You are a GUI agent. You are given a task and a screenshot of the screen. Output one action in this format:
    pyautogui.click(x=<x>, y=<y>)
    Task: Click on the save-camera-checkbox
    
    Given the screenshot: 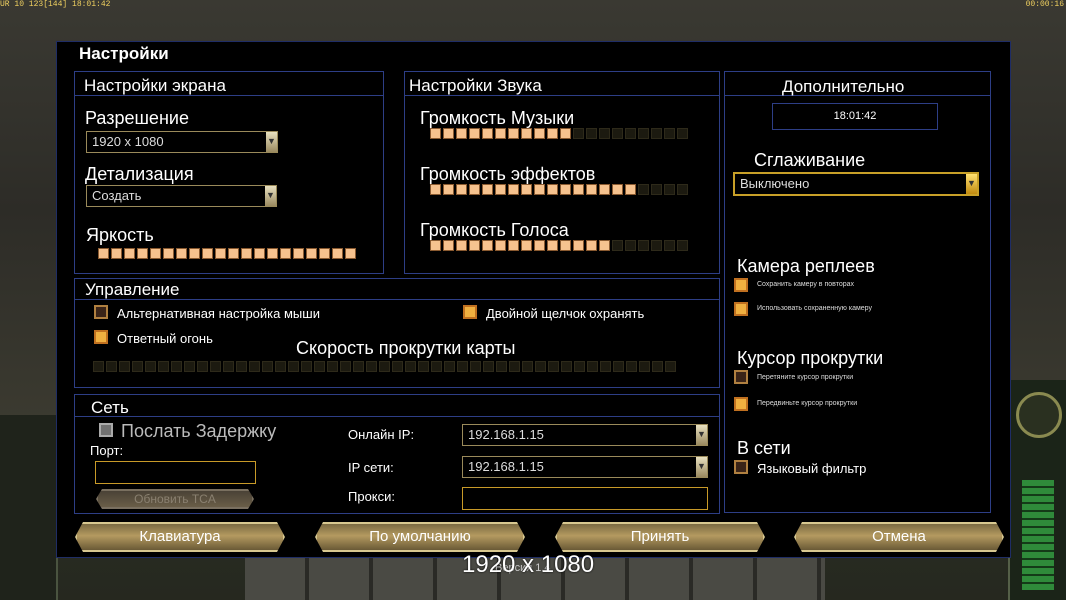 What is the action you would take?
    pyautogui.click(x=741, y=285)
    